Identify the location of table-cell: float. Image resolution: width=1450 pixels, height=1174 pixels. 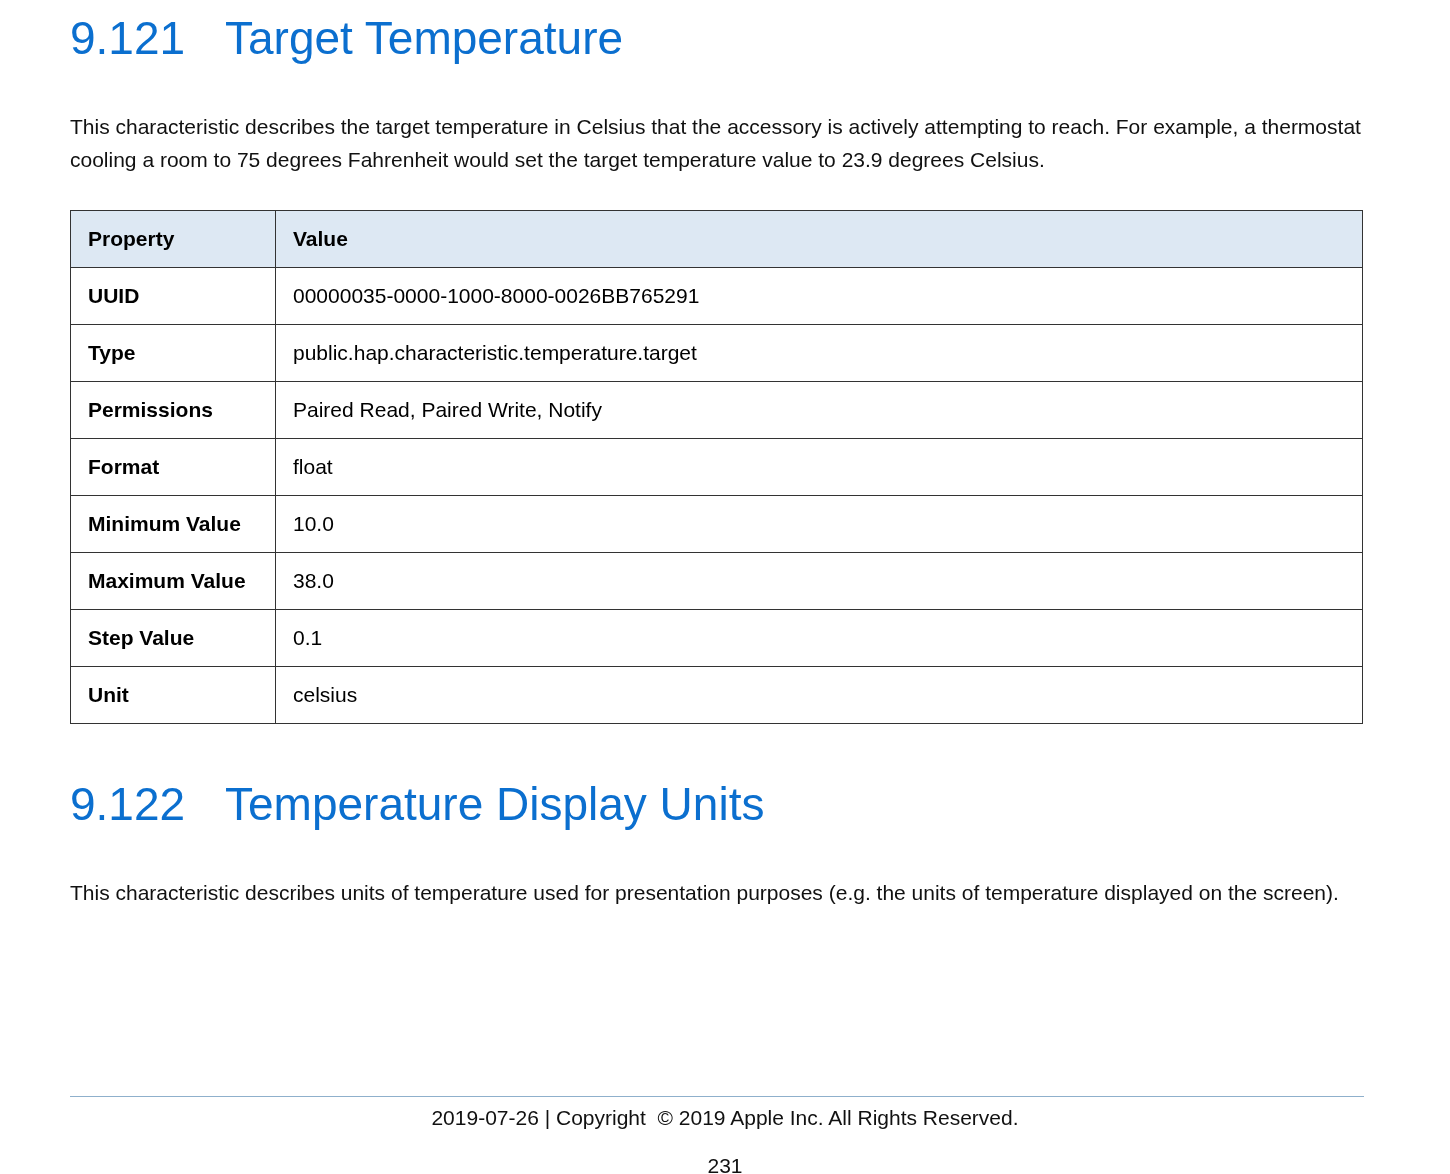
(819, 467).